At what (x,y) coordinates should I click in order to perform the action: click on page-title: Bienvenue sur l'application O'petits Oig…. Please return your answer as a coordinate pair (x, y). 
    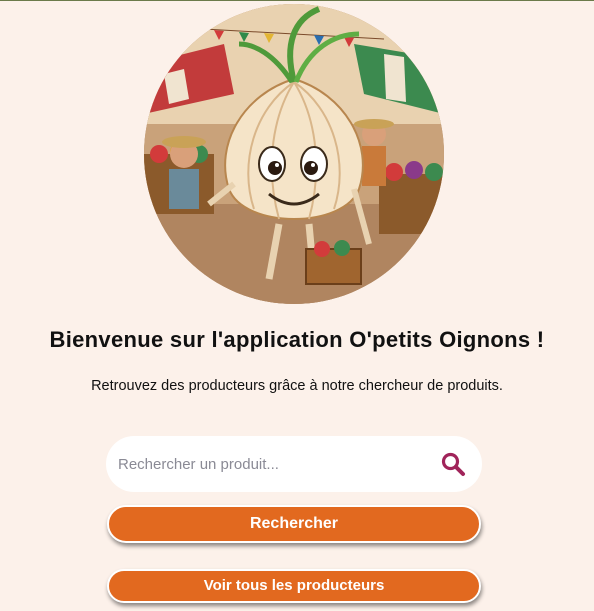
    Looking at the image, I should click on (297, 339).